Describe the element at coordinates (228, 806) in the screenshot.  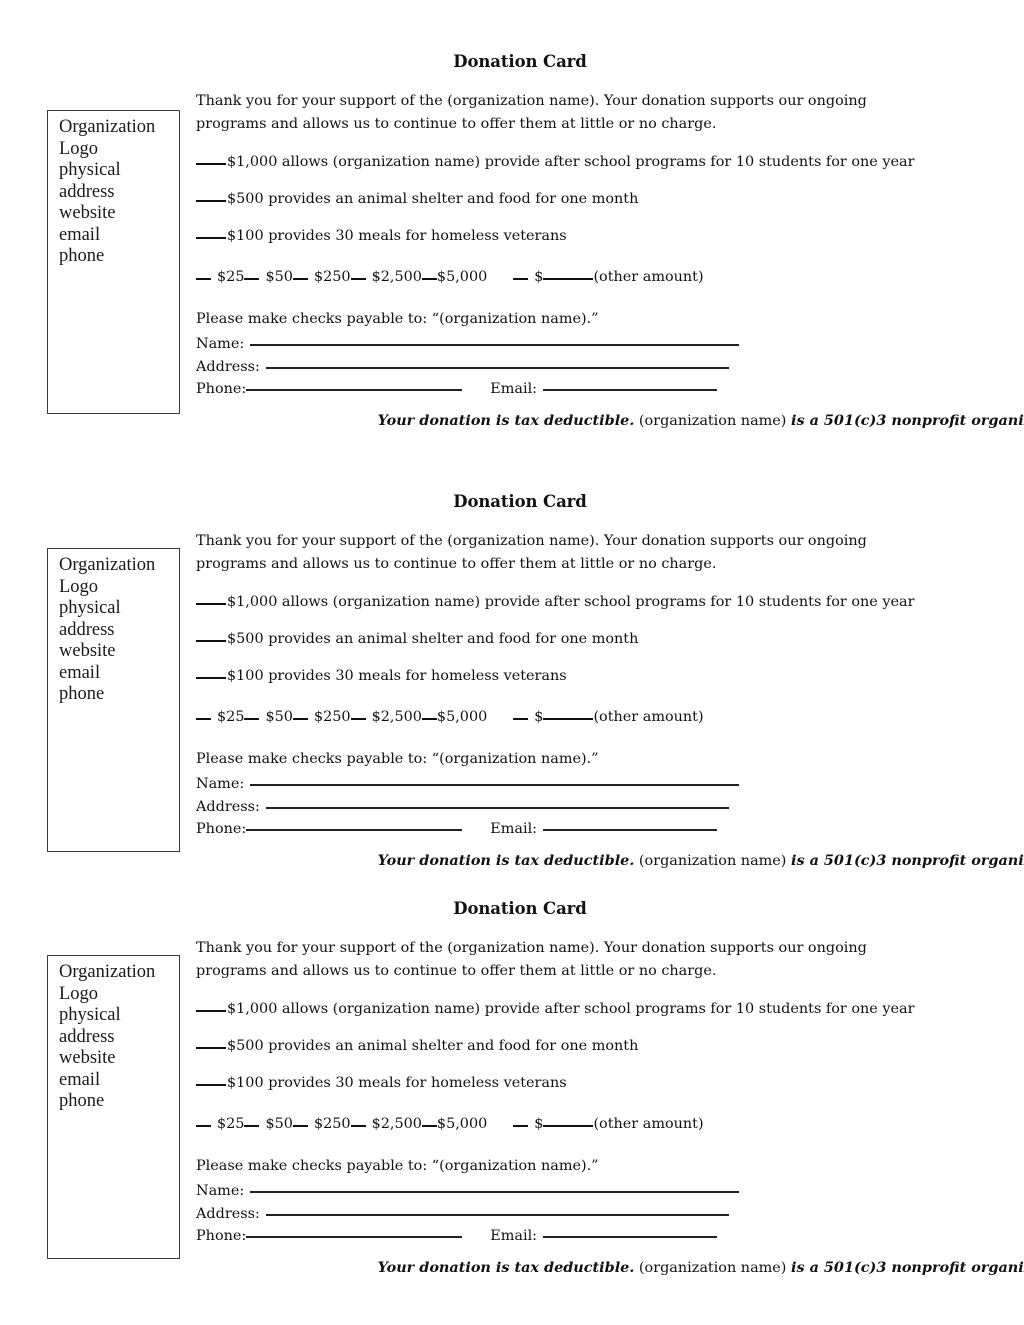
I see `address-field-label: Address:` at that location.